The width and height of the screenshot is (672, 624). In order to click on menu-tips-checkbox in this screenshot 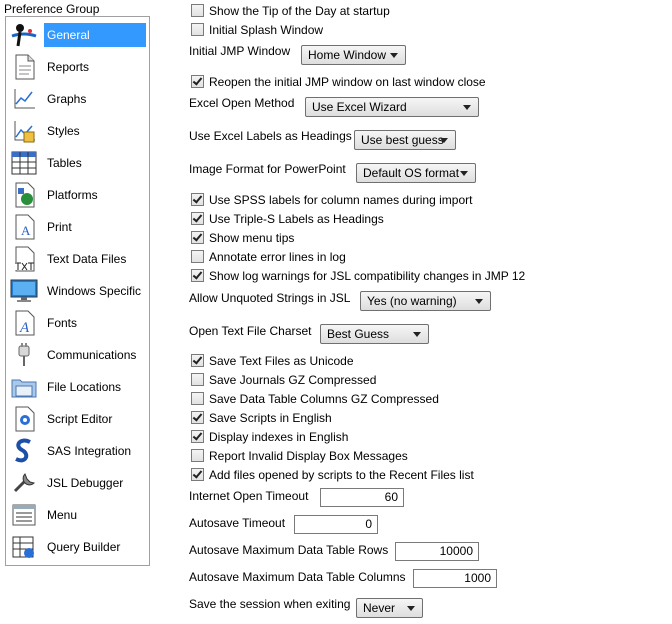, I will do `click(197, 237)`.